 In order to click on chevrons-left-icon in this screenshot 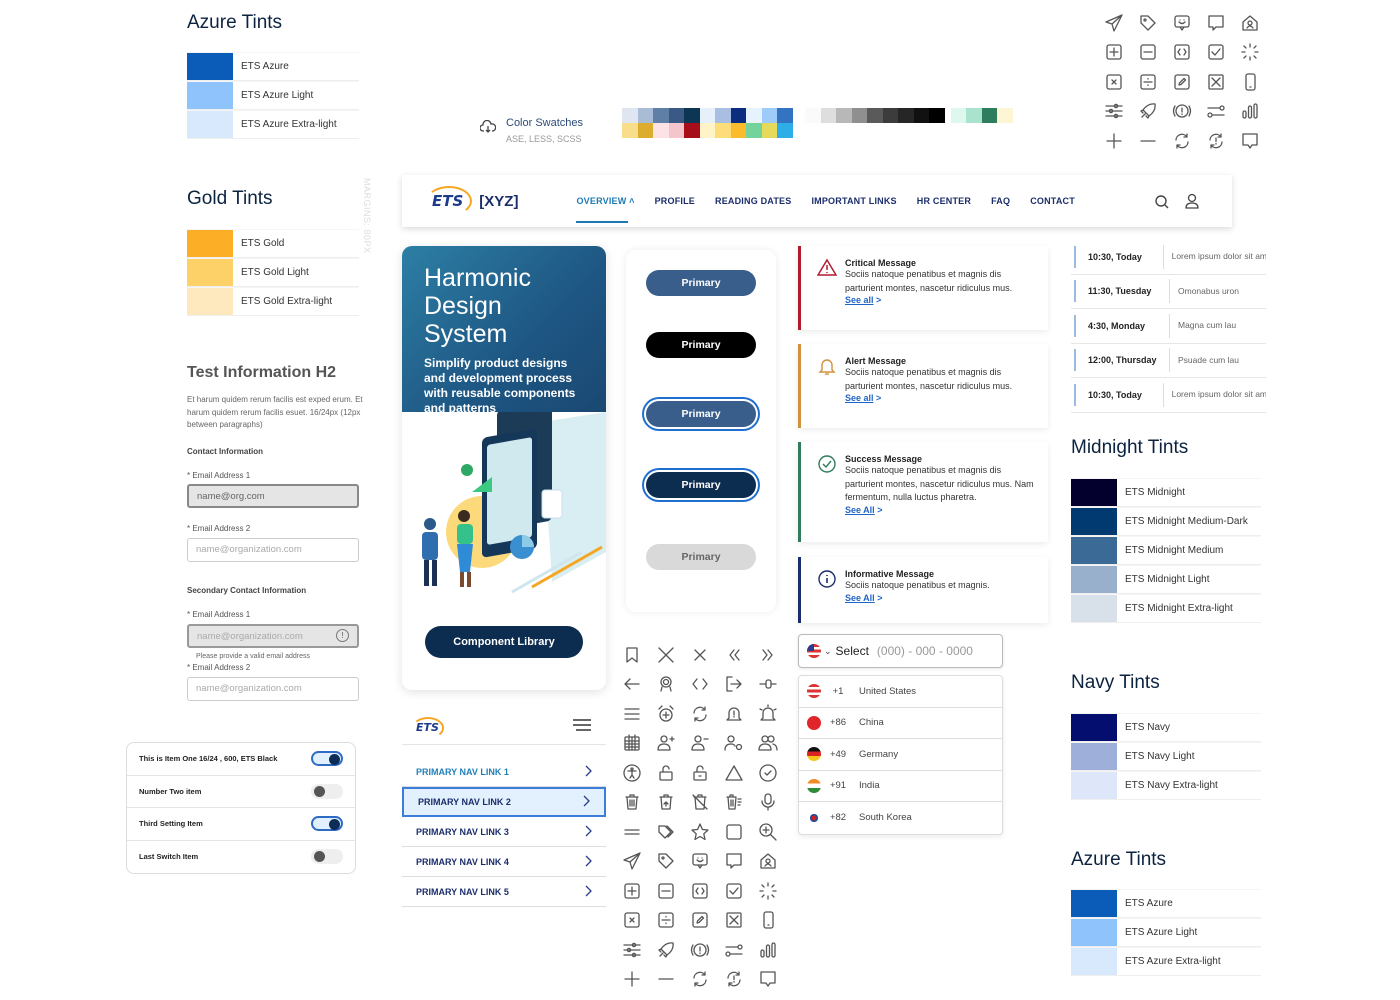, I will do `click(741, 655)`.